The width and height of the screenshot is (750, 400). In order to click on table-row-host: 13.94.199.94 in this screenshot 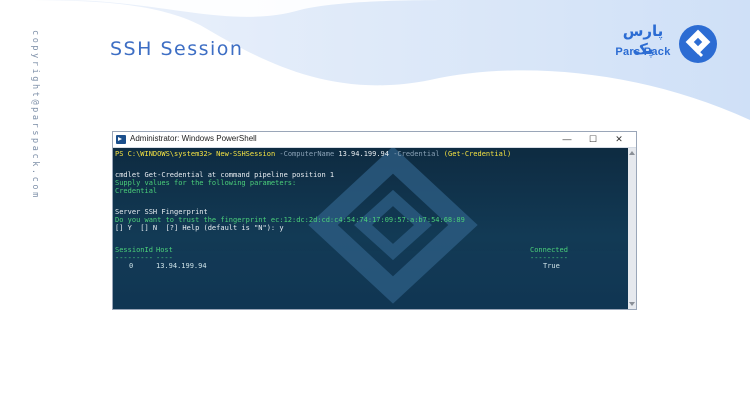, I will do `click(181, 266)`.